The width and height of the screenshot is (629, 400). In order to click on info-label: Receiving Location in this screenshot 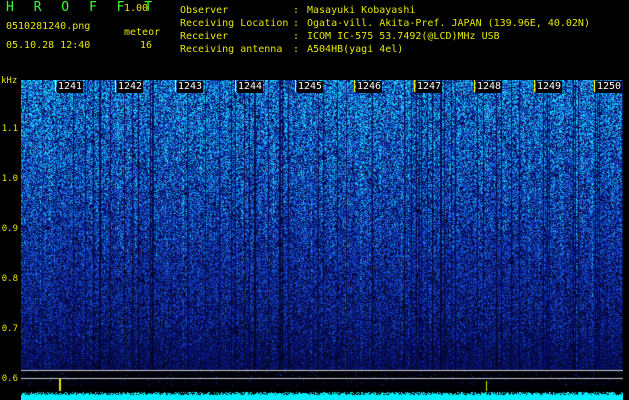, I will do `click(234, 23)`.